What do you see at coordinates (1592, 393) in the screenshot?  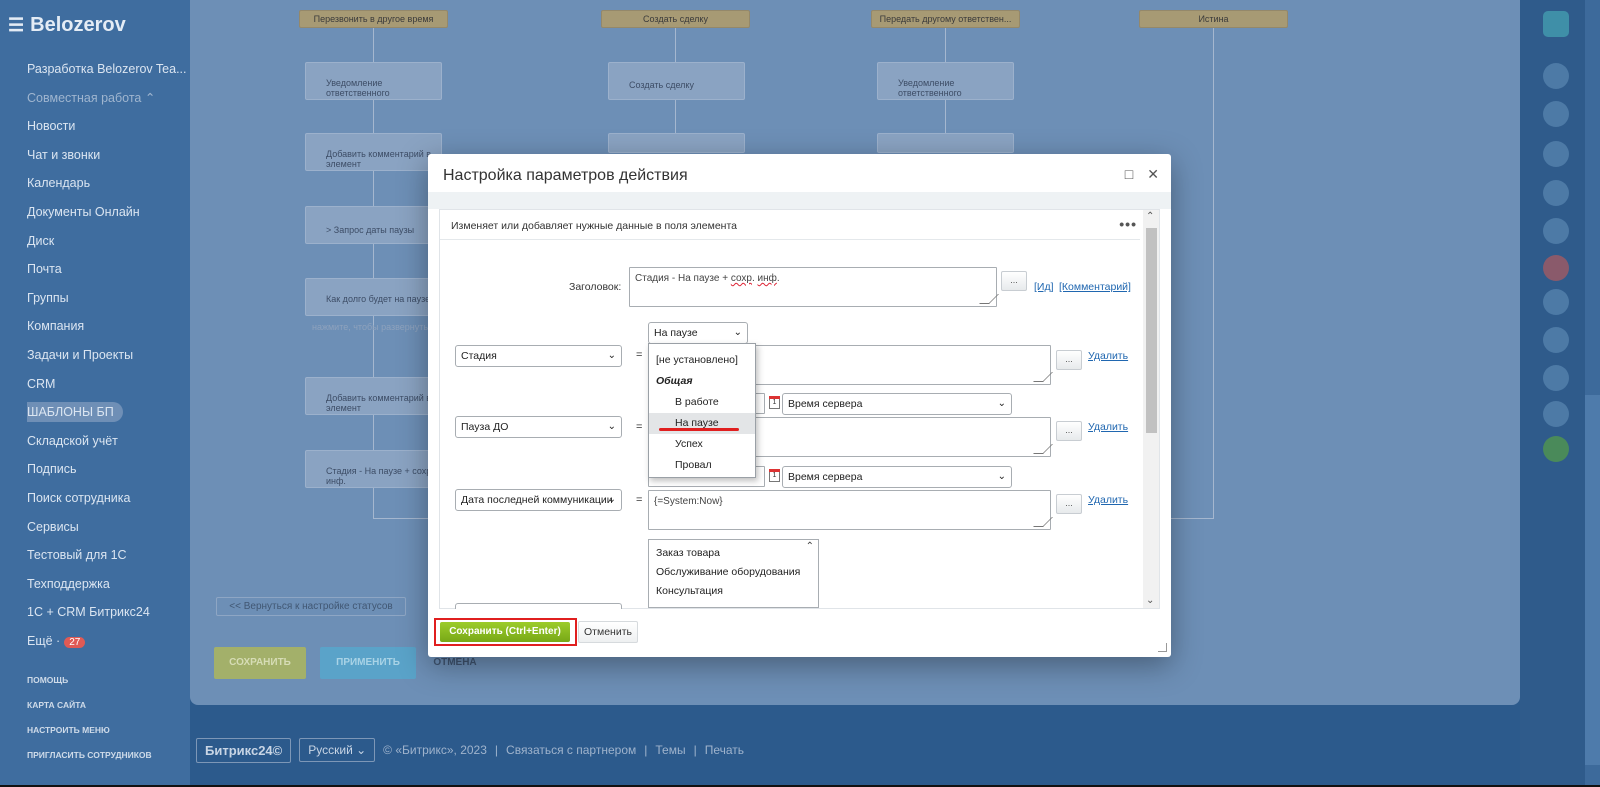 I see `page-scrollbar` at bounding box center [1592, 393].